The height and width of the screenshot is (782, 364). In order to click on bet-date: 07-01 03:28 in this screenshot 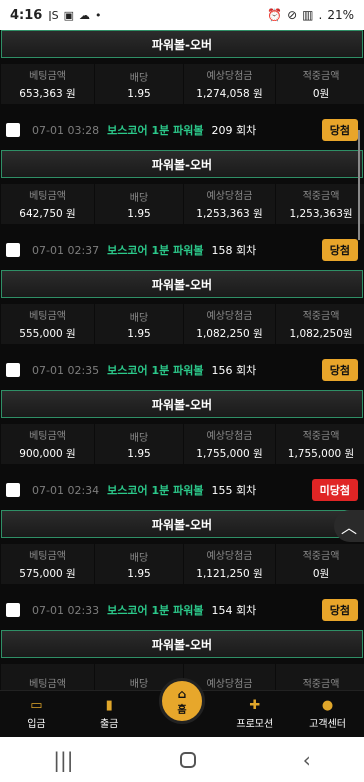, I will do `click(66, 130)`.